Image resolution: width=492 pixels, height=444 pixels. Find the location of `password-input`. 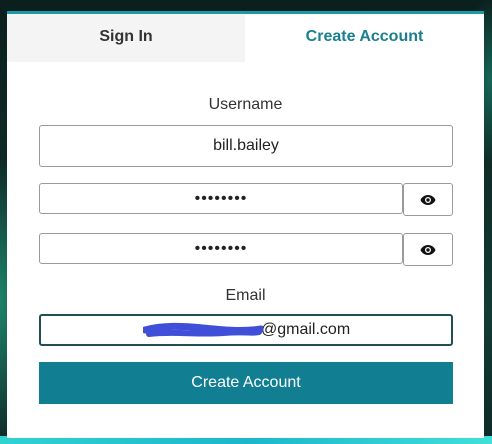

password-input is located at coordinates (221, 198).